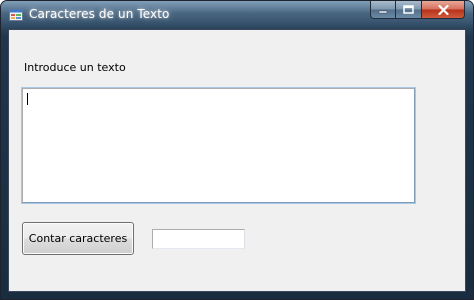 The height and width of the screenshot is (300, 474). I want to click on result-field, so click(198, 239).